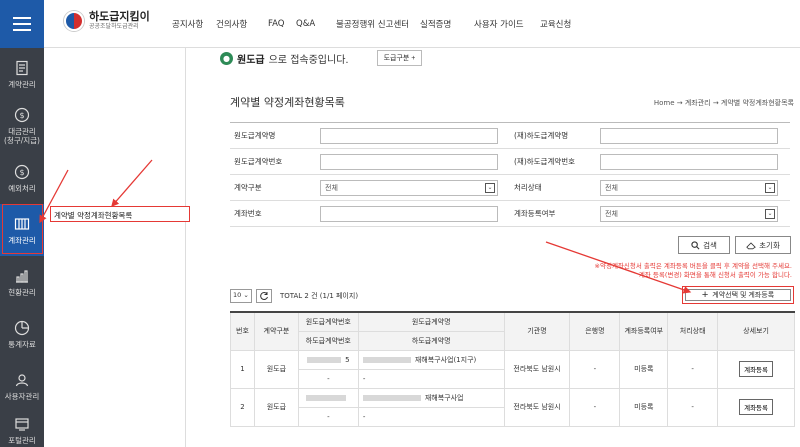 The width and height of the screenshot is (800, 447). I want to click on document-icon, so click(22, 67).